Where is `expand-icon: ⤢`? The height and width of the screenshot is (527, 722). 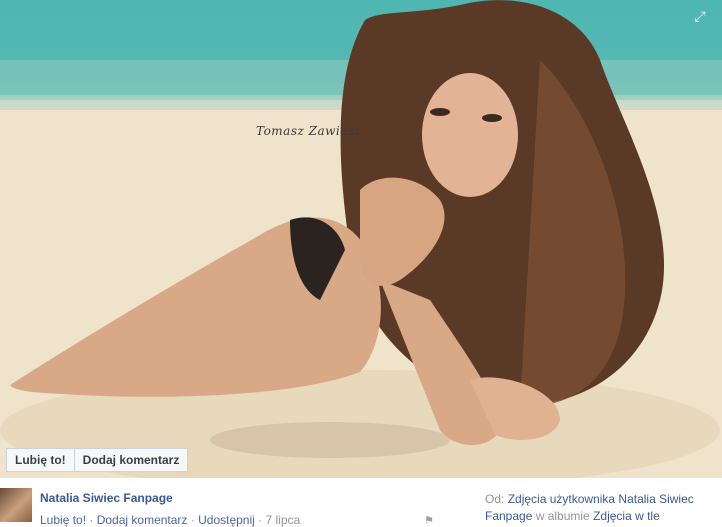
expand-icon: ⤢ is located at coordinates (700, 16).